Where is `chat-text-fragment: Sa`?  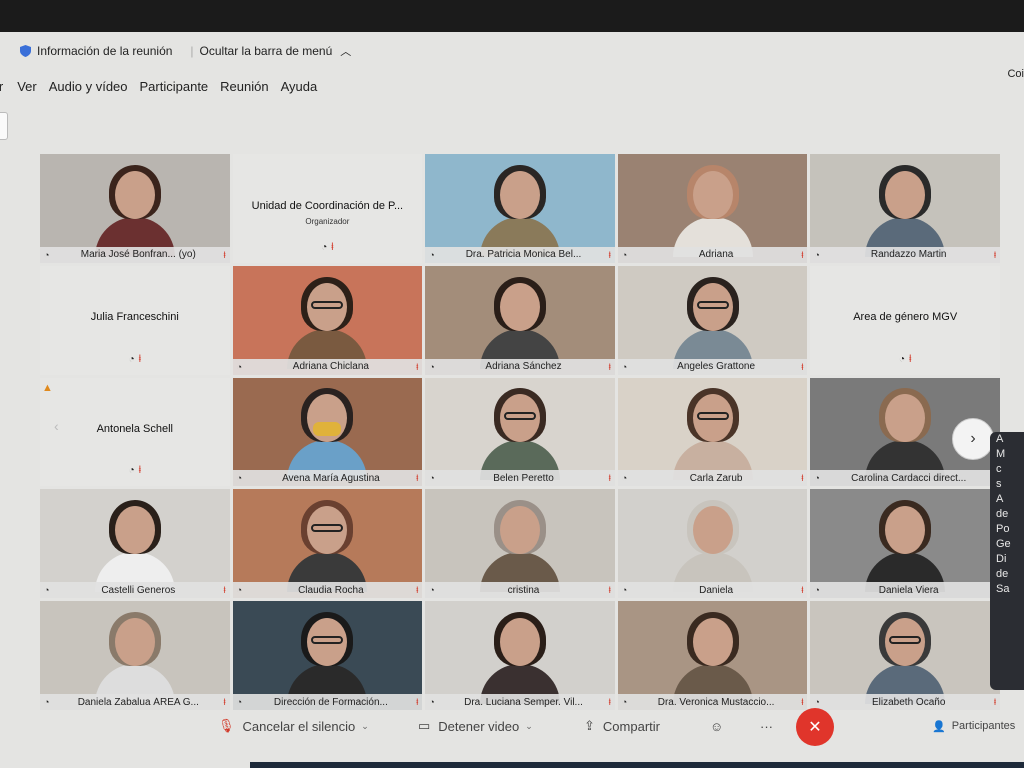 chat-text-fragment: Sa is located at coordinates (1003, 589).